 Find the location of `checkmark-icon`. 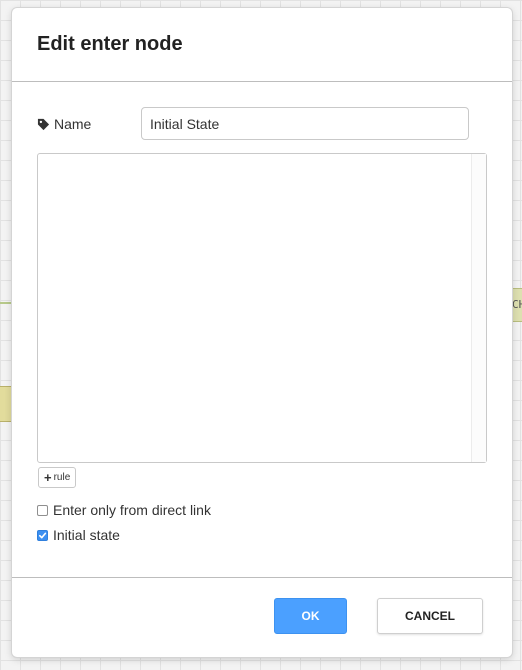

checkmark-icon is located at coordinates (42, 535).